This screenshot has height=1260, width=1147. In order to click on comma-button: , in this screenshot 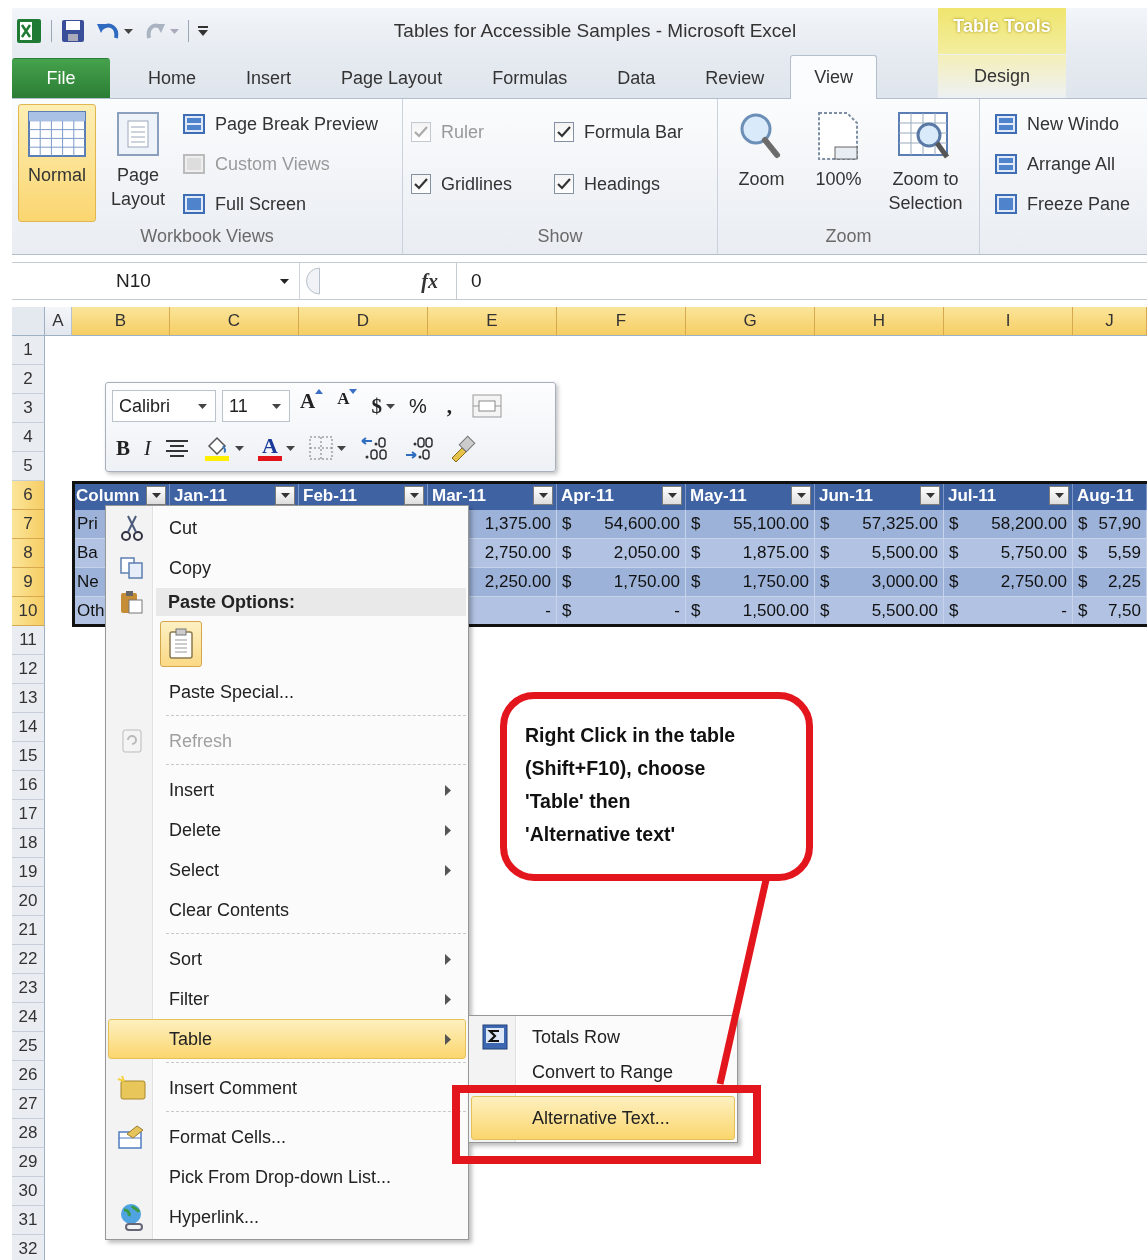, I will do `click(449, 406)`.